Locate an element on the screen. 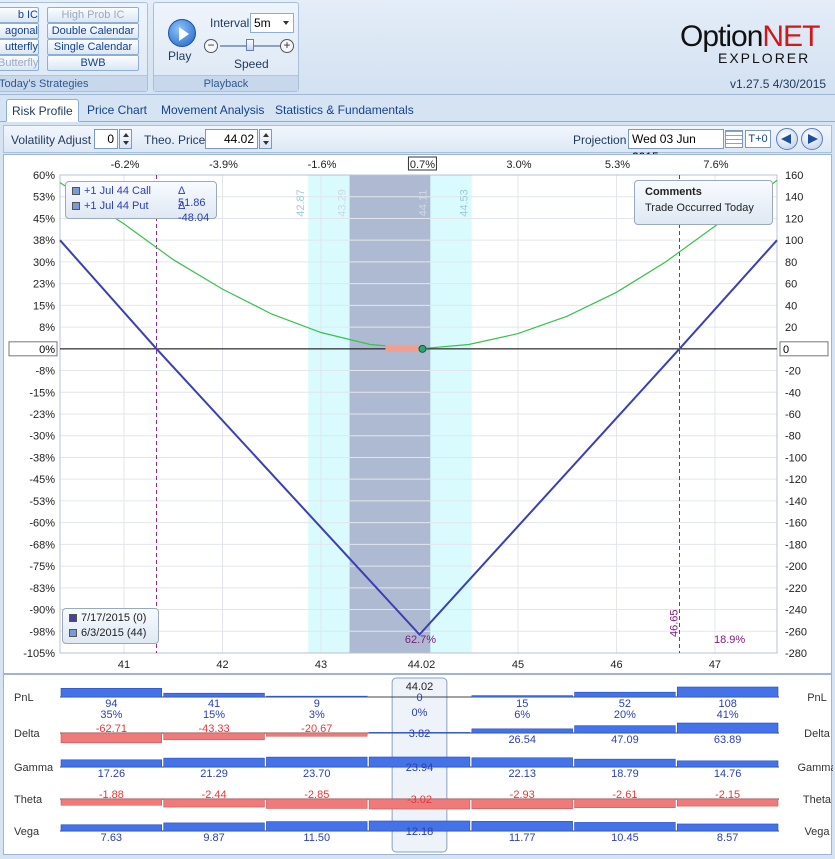 The height and width of the screenshot is (859, 835). calendar-icon is located at coordinates (734, 139).